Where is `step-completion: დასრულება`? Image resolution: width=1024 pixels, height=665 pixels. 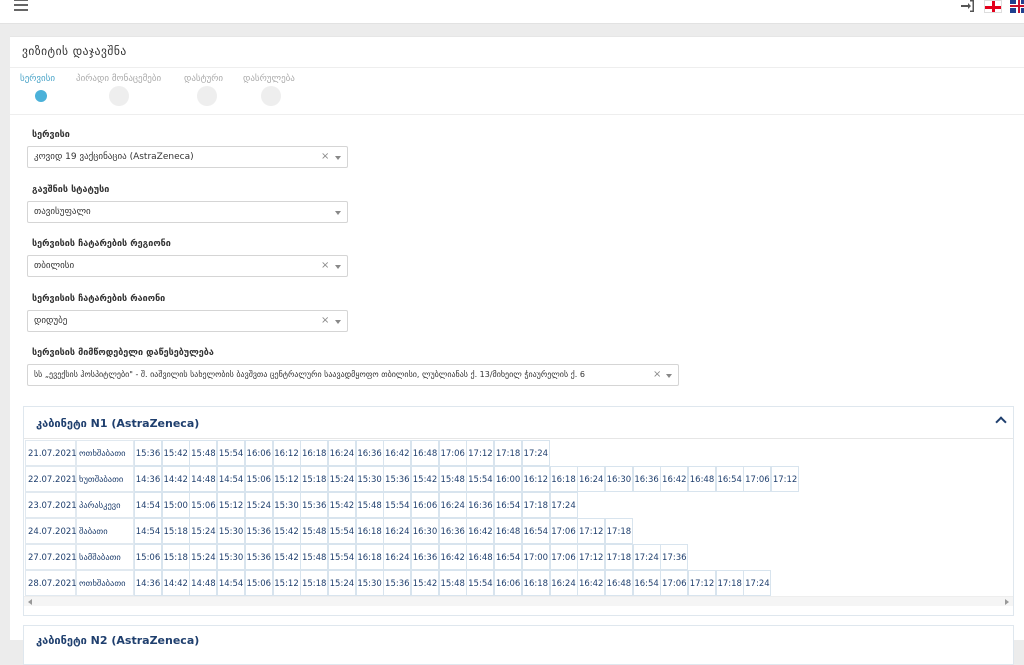
step-completion: დასრულება is located at coordinates (269, 79).